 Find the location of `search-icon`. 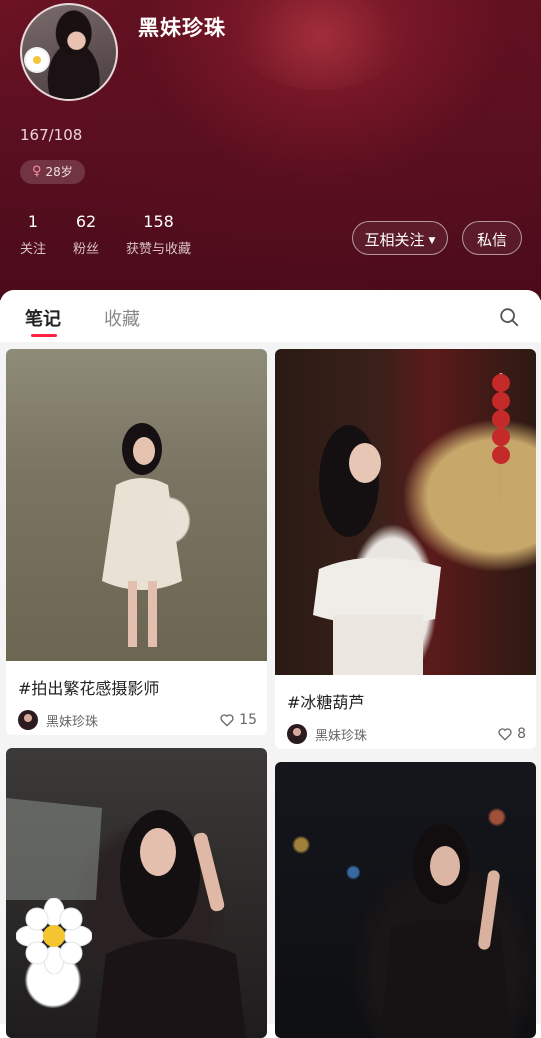

search-icon is located at coordinates (509, 317).